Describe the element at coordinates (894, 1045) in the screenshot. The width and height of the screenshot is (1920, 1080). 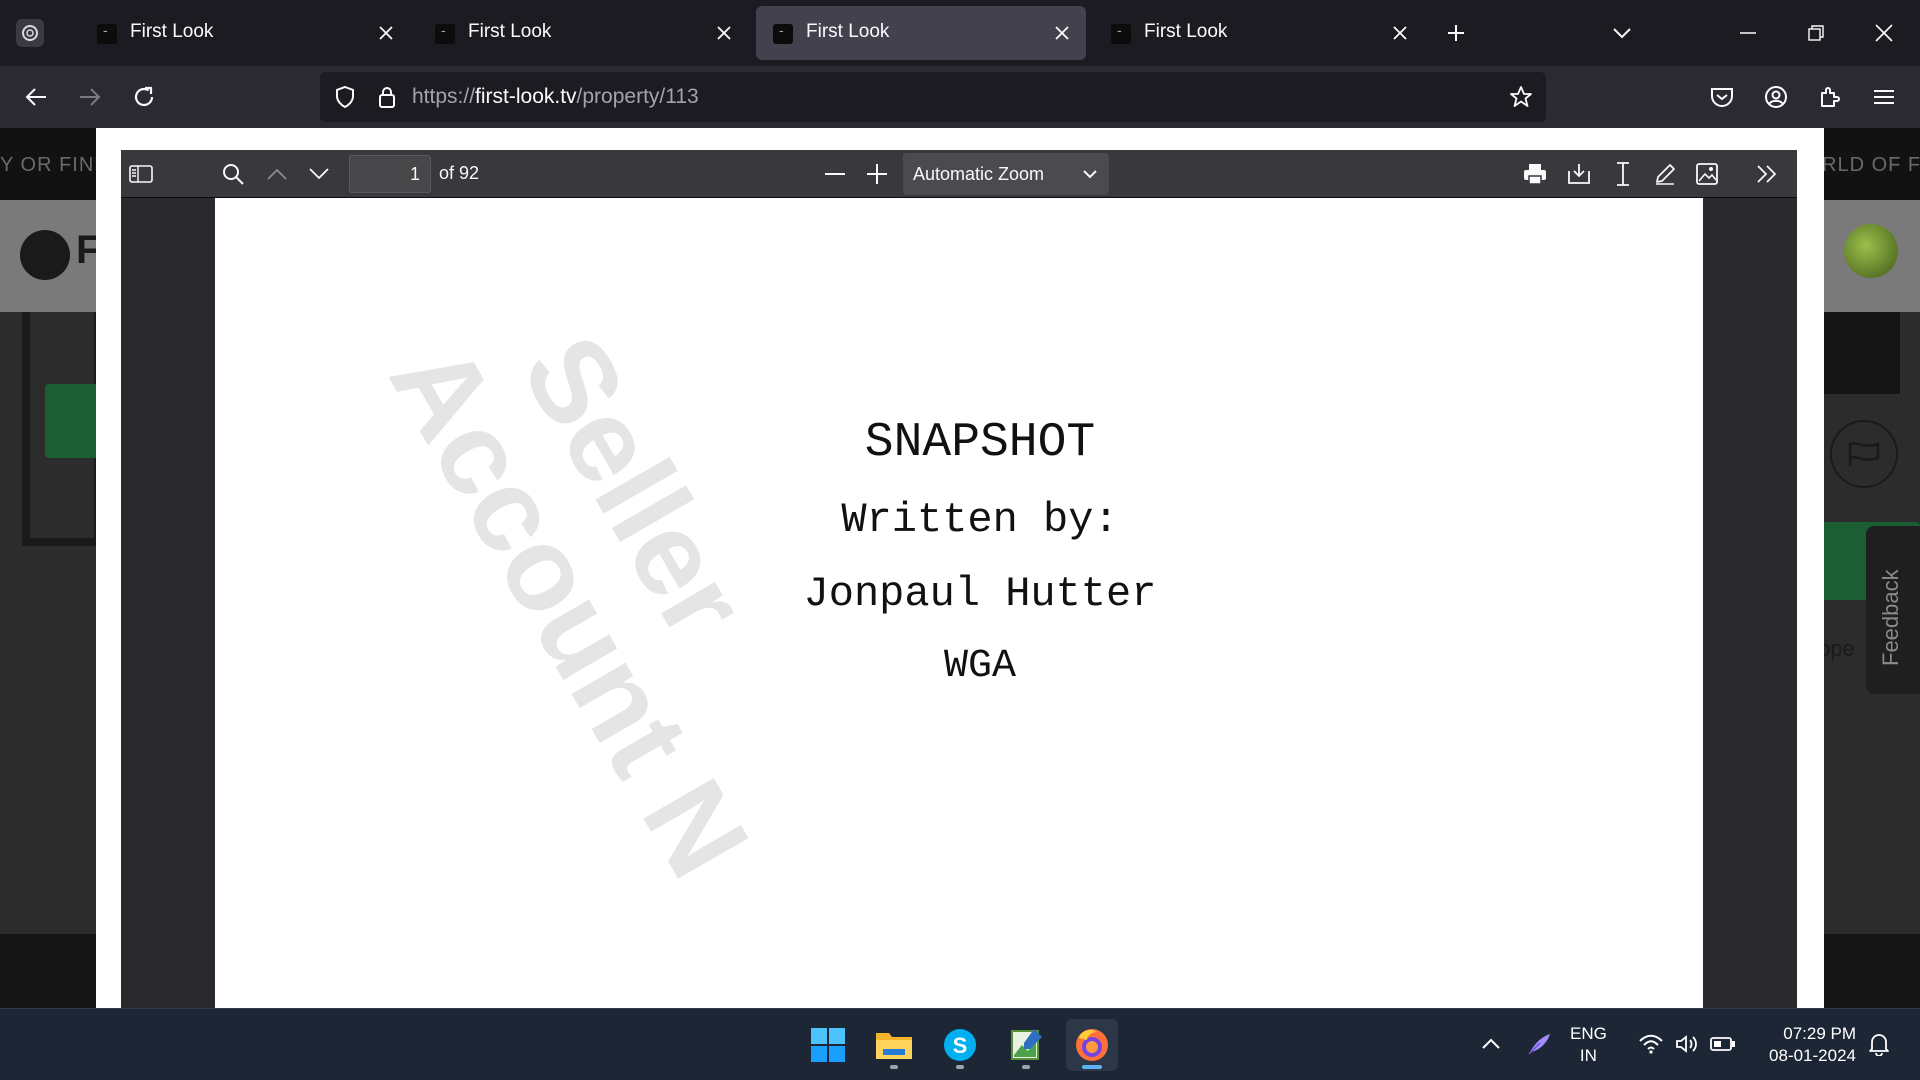
I see `file-explorer-icon` at that location.